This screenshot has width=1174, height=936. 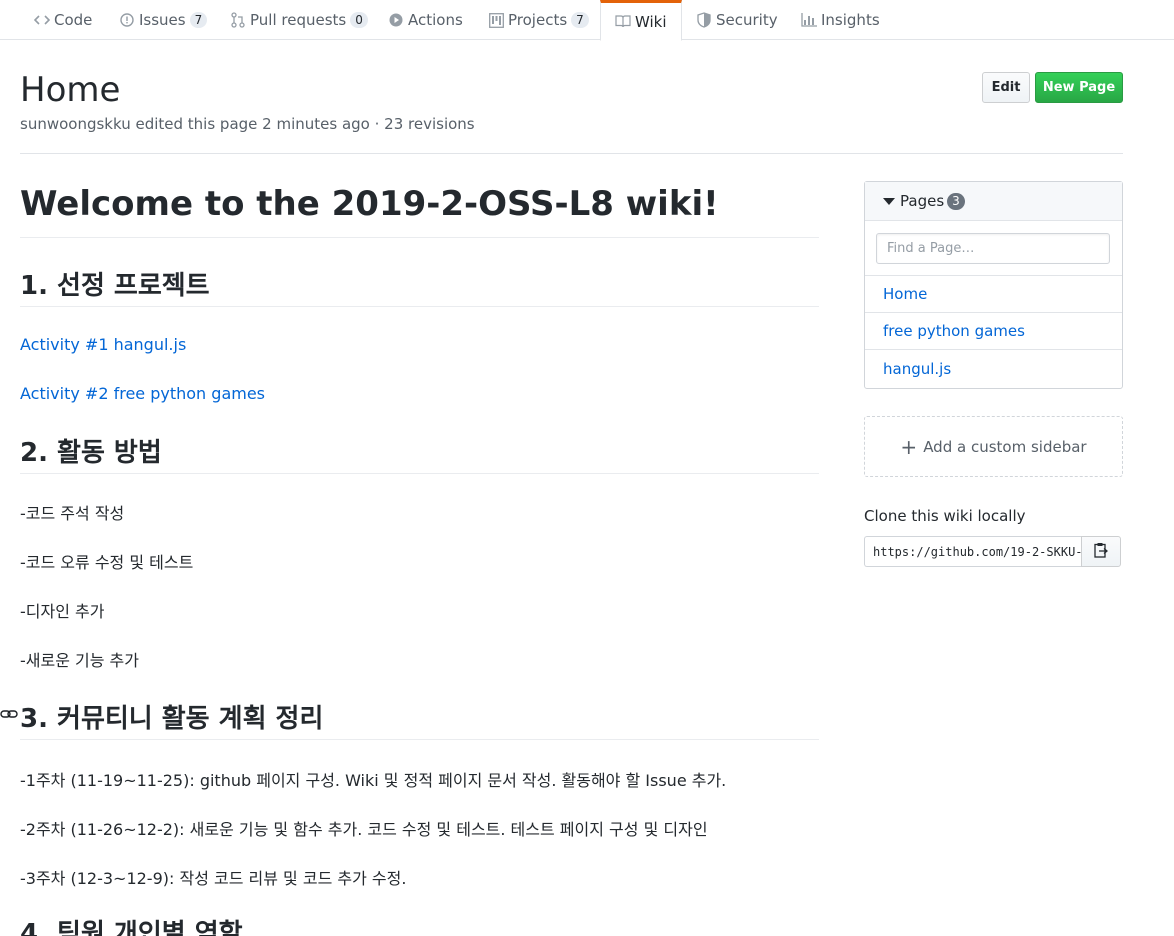 What do you see at coordinates (369, 204) in the screenshot?
I see `wiki-heading: Welcome to the 2019-2-OSS-L8 wiki!` at bounding box center [369, 204].